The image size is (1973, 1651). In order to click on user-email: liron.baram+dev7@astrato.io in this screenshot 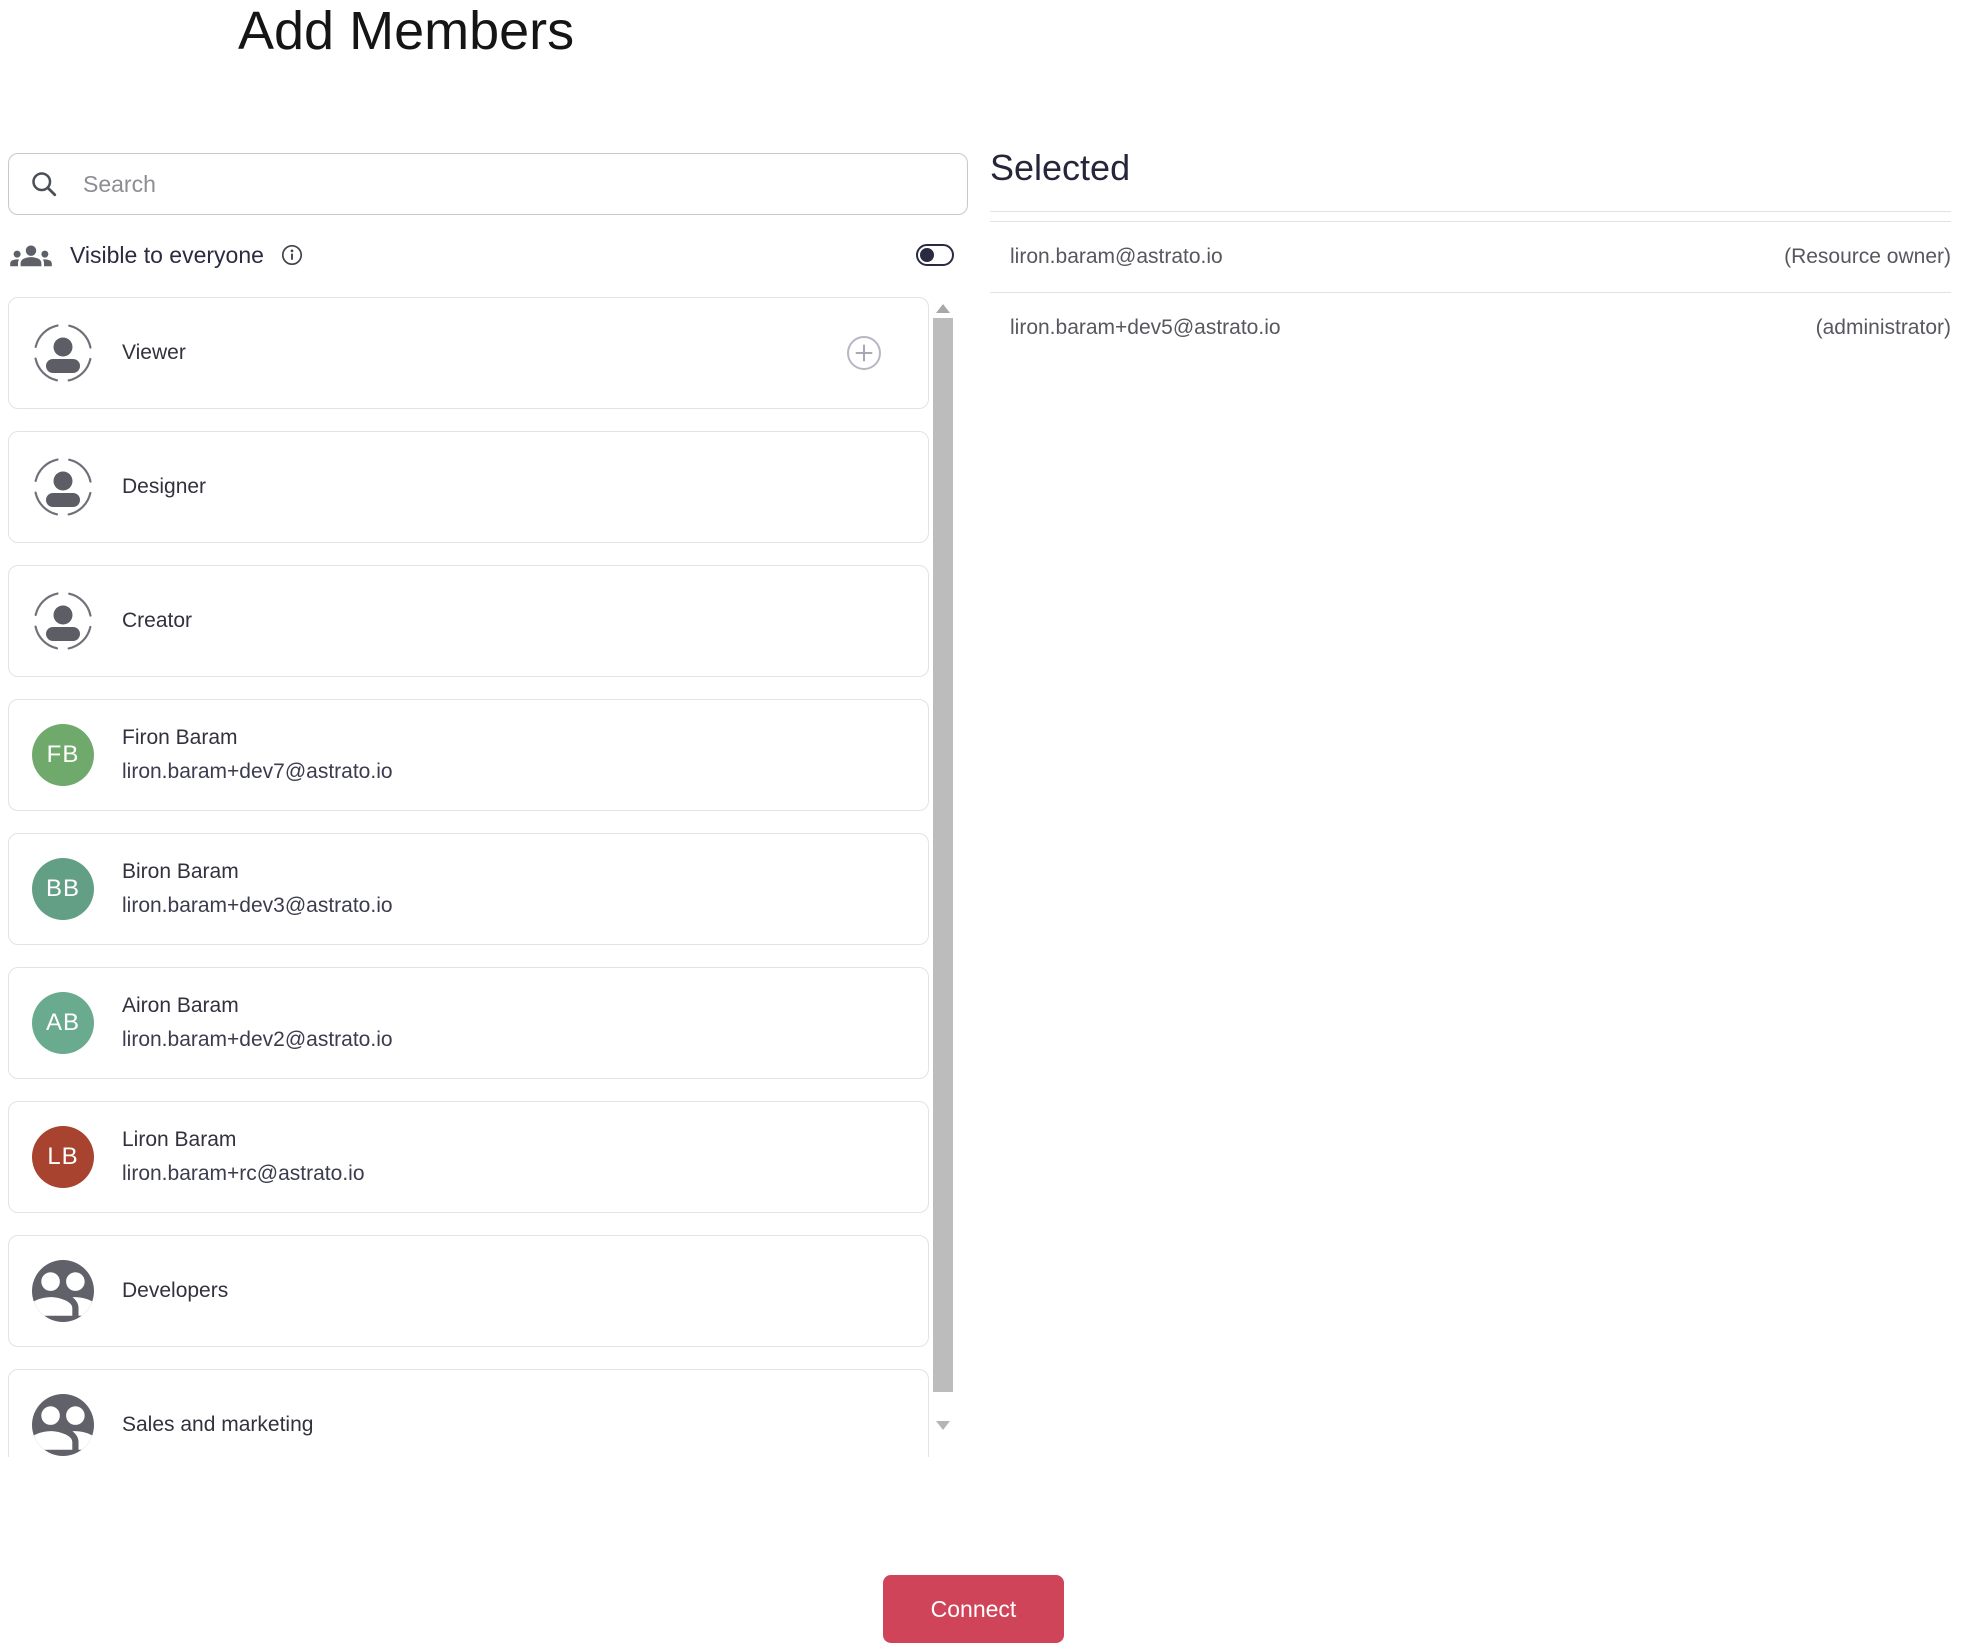, I will do `click(257, 771)`.